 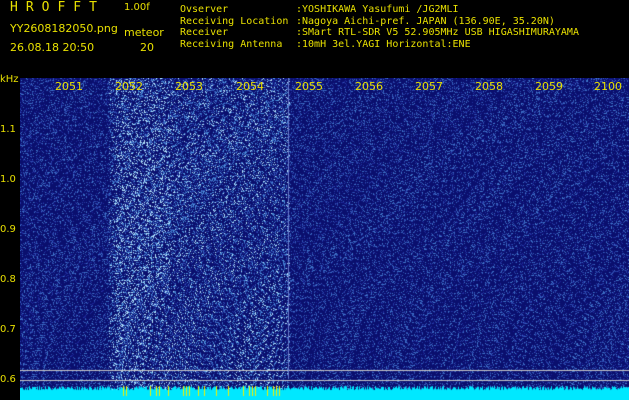 What do you see at coordinates (8, 229) in the screenshot?
I see `y-tick-label: 0.9` at bounding box center [8, 229].